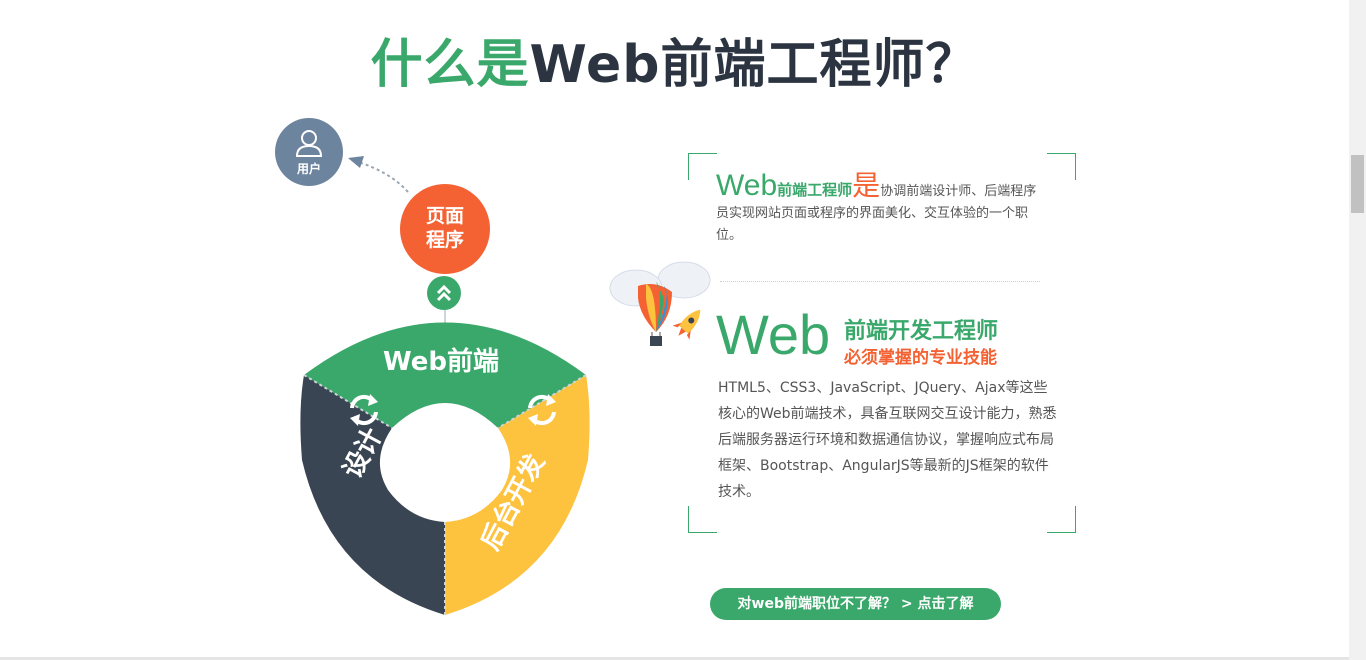  Describe the element at coordinates (920, 358) in the screenshot. I see `skills-subheading: 必须掌握的专业技能` at that location.